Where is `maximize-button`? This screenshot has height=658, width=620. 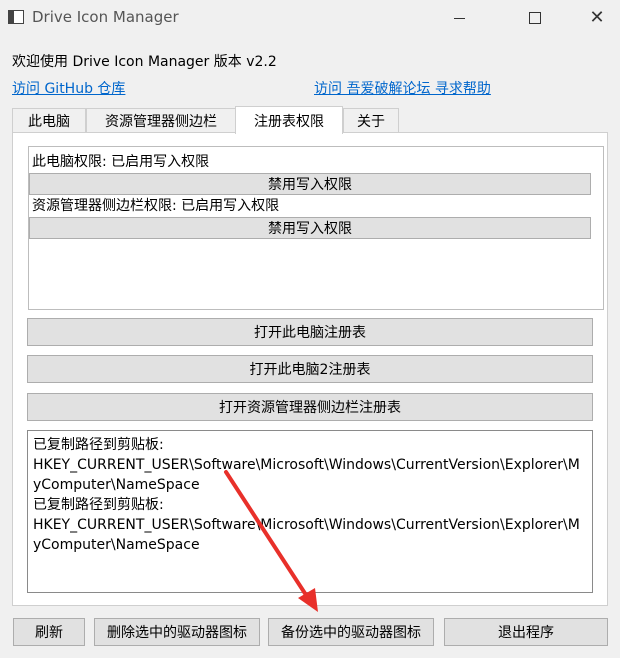
maximize-button is located at coordinates (535, 18).